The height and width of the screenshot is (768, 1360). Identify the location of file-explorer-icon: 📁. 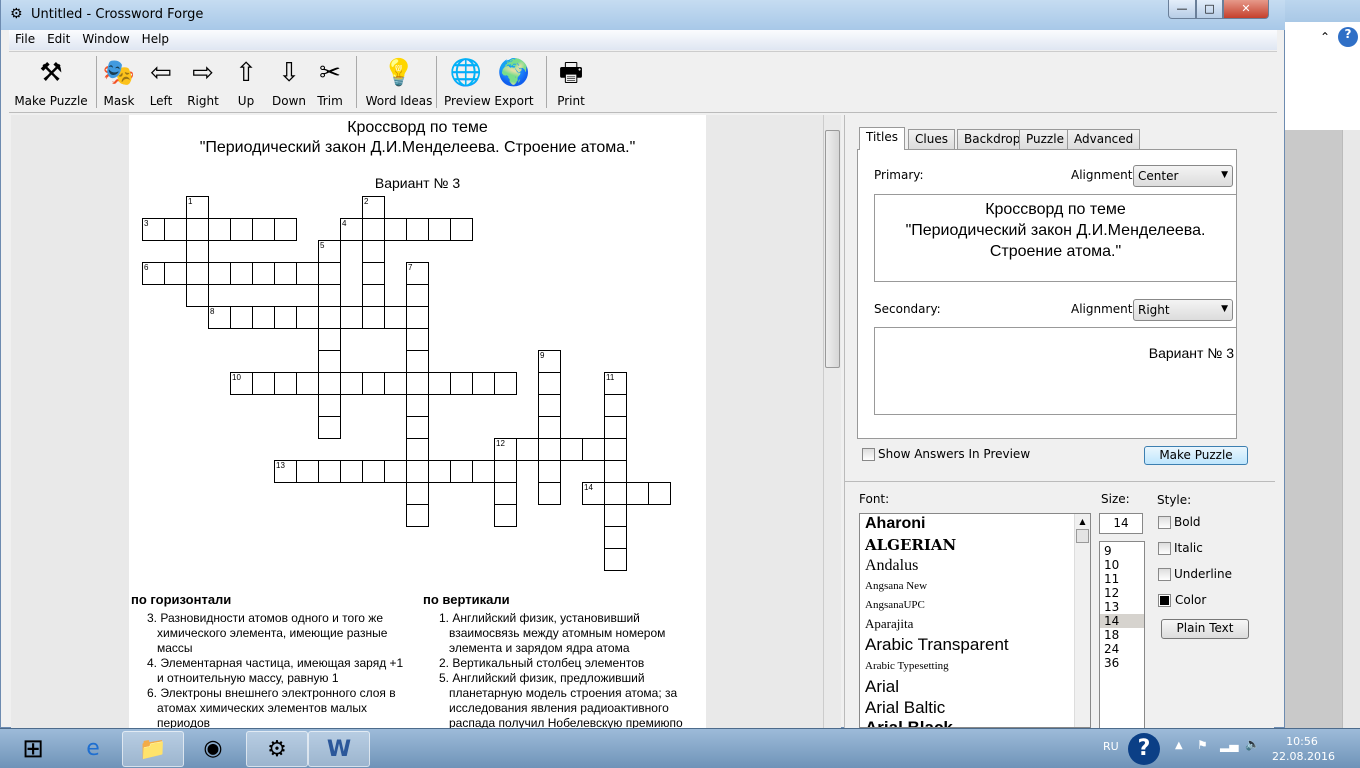
(153, 749).